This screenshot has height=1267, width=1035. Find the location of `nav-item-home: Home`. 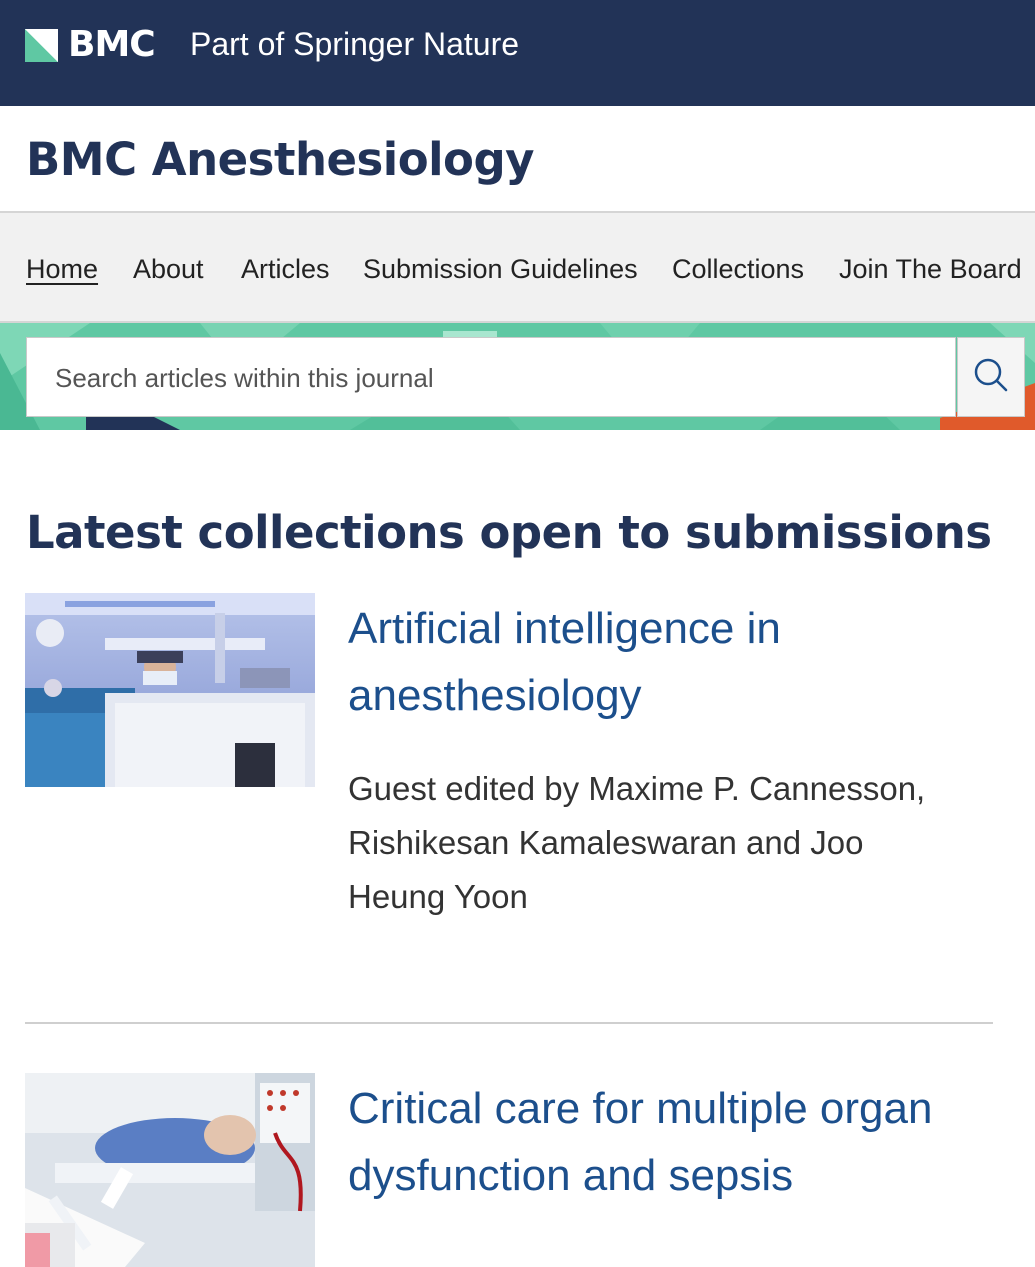

nav-item-home: Home is located at coordinates (62, 269).